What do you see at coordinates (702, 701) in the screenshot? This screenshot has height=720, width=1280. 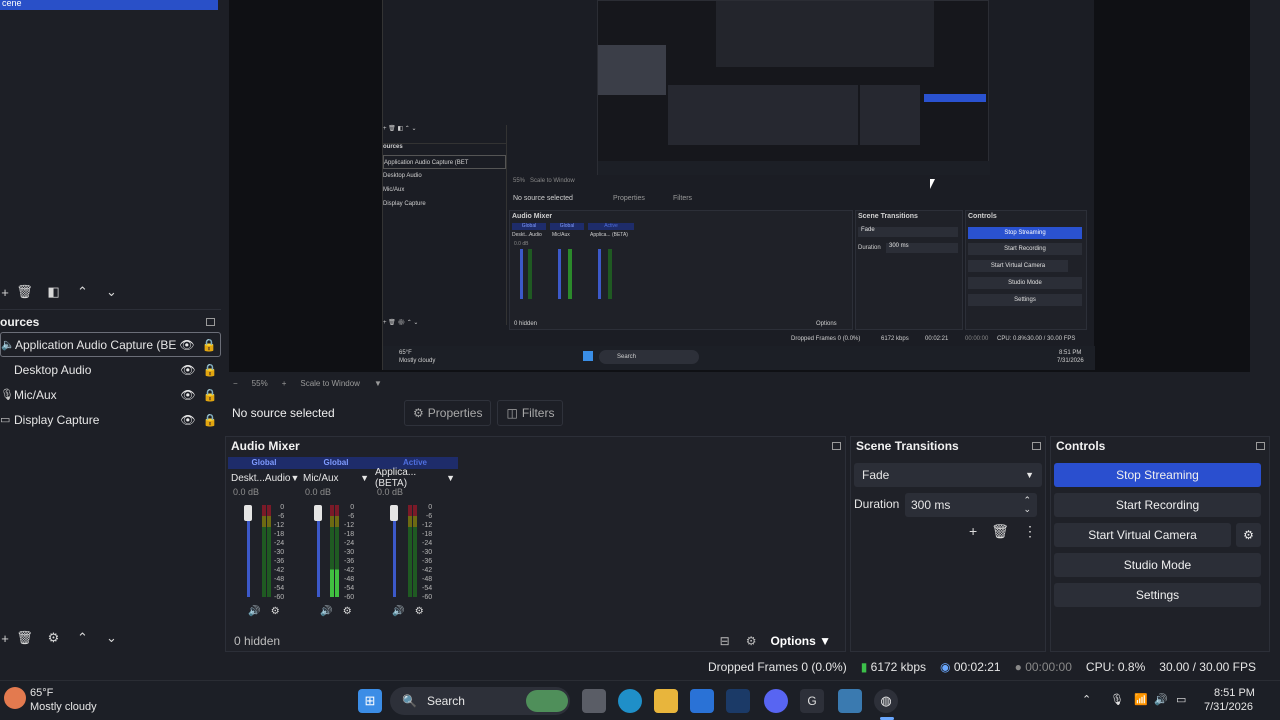 I see `microsoft-store-icon` at bounding box center [702, 701].